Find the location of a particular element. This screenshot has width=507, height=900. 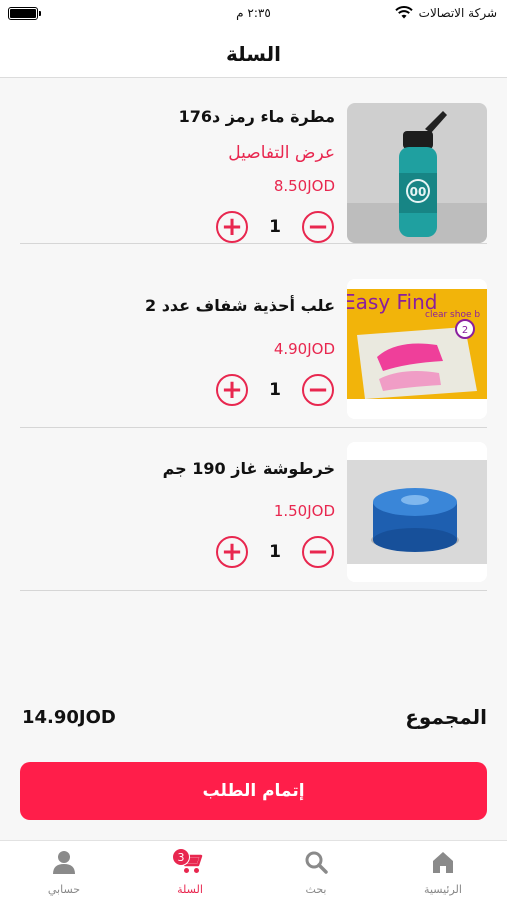

user-icon is located at coordinates (64, 862).